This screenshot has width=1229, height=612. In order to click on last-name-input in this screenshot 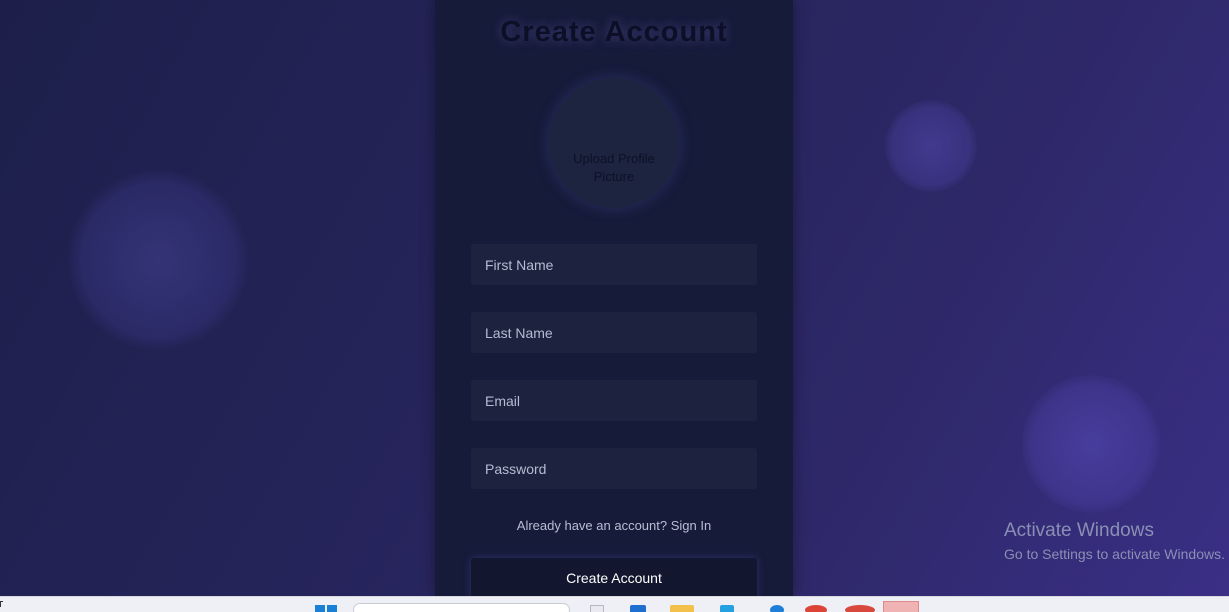, I will do `click(614, 332)`.